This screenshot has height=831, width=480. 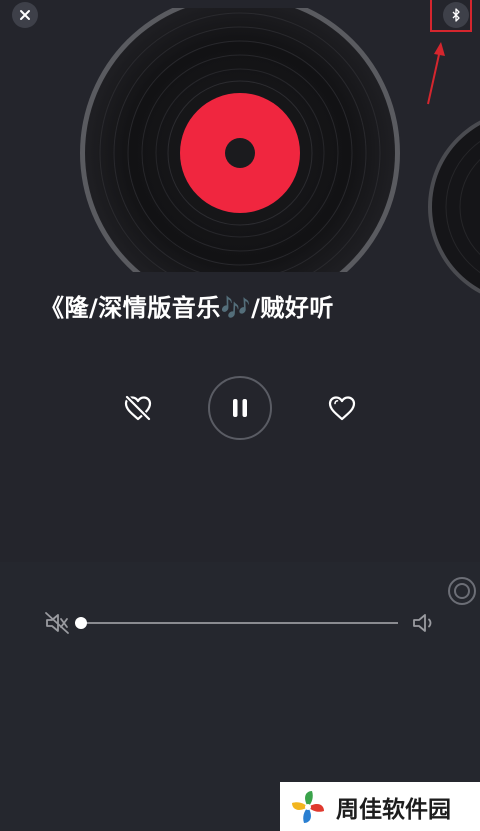 I want to click on assistive-touch-button, so click(x=462, y=591).